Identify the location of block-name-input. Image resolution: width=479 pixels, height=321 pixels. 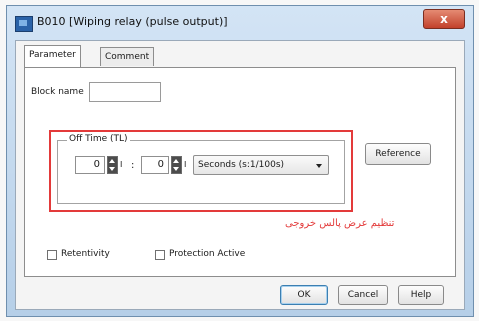
(125, 92).